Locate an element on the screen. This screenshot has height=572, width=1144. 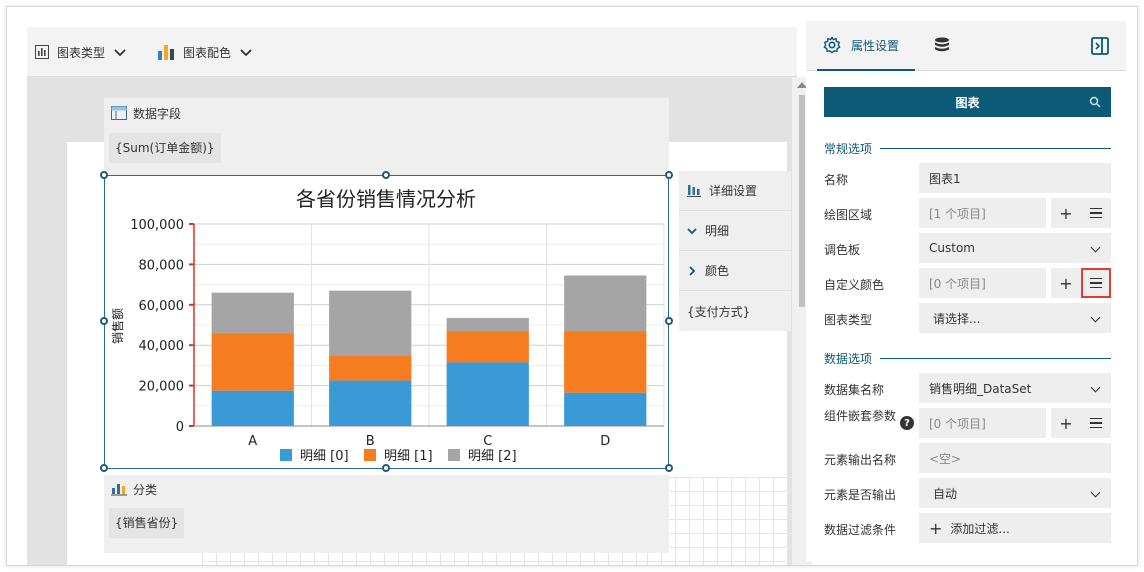
category-title: 分类 is located at coordinates (145, 489).